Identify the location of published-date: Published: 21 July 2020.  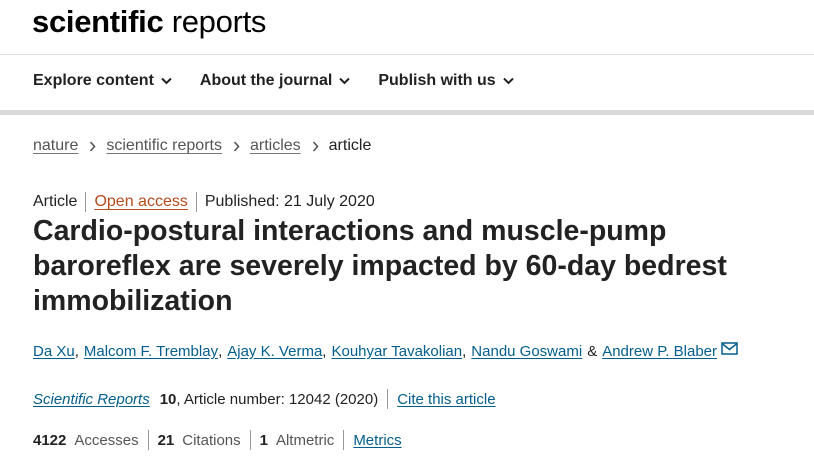
(289, 201).